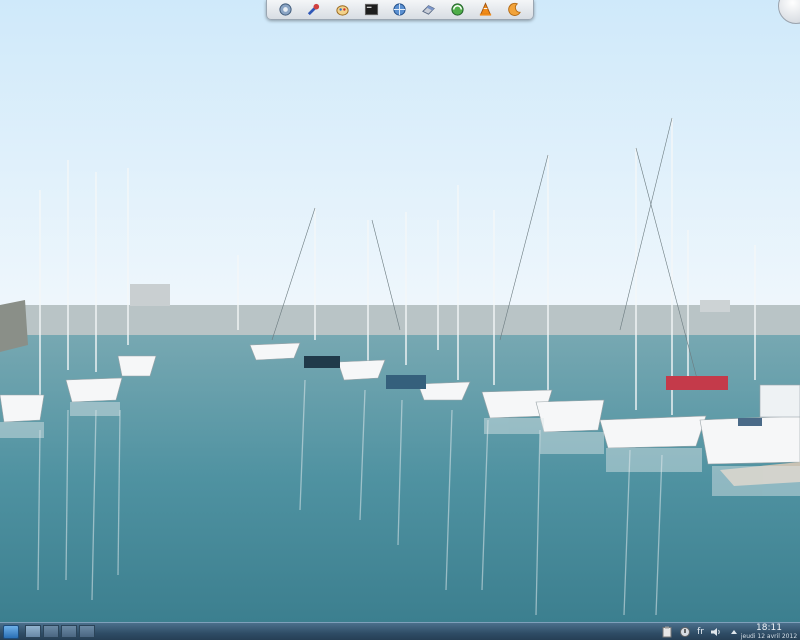  What do you see at coordinates (716, 632) in the screenshot?
I see `volume-icon` at bounding box center [716, 632].